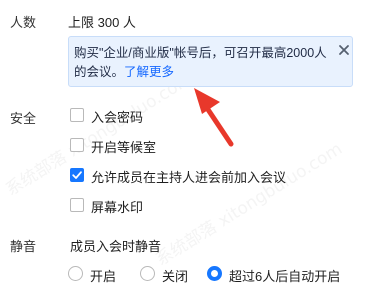 The image size is (371, 285). Describe the element at coordinates (124, 147) in the screenshot. I see `waiting-room-option-label: 开启等候室` at that location.